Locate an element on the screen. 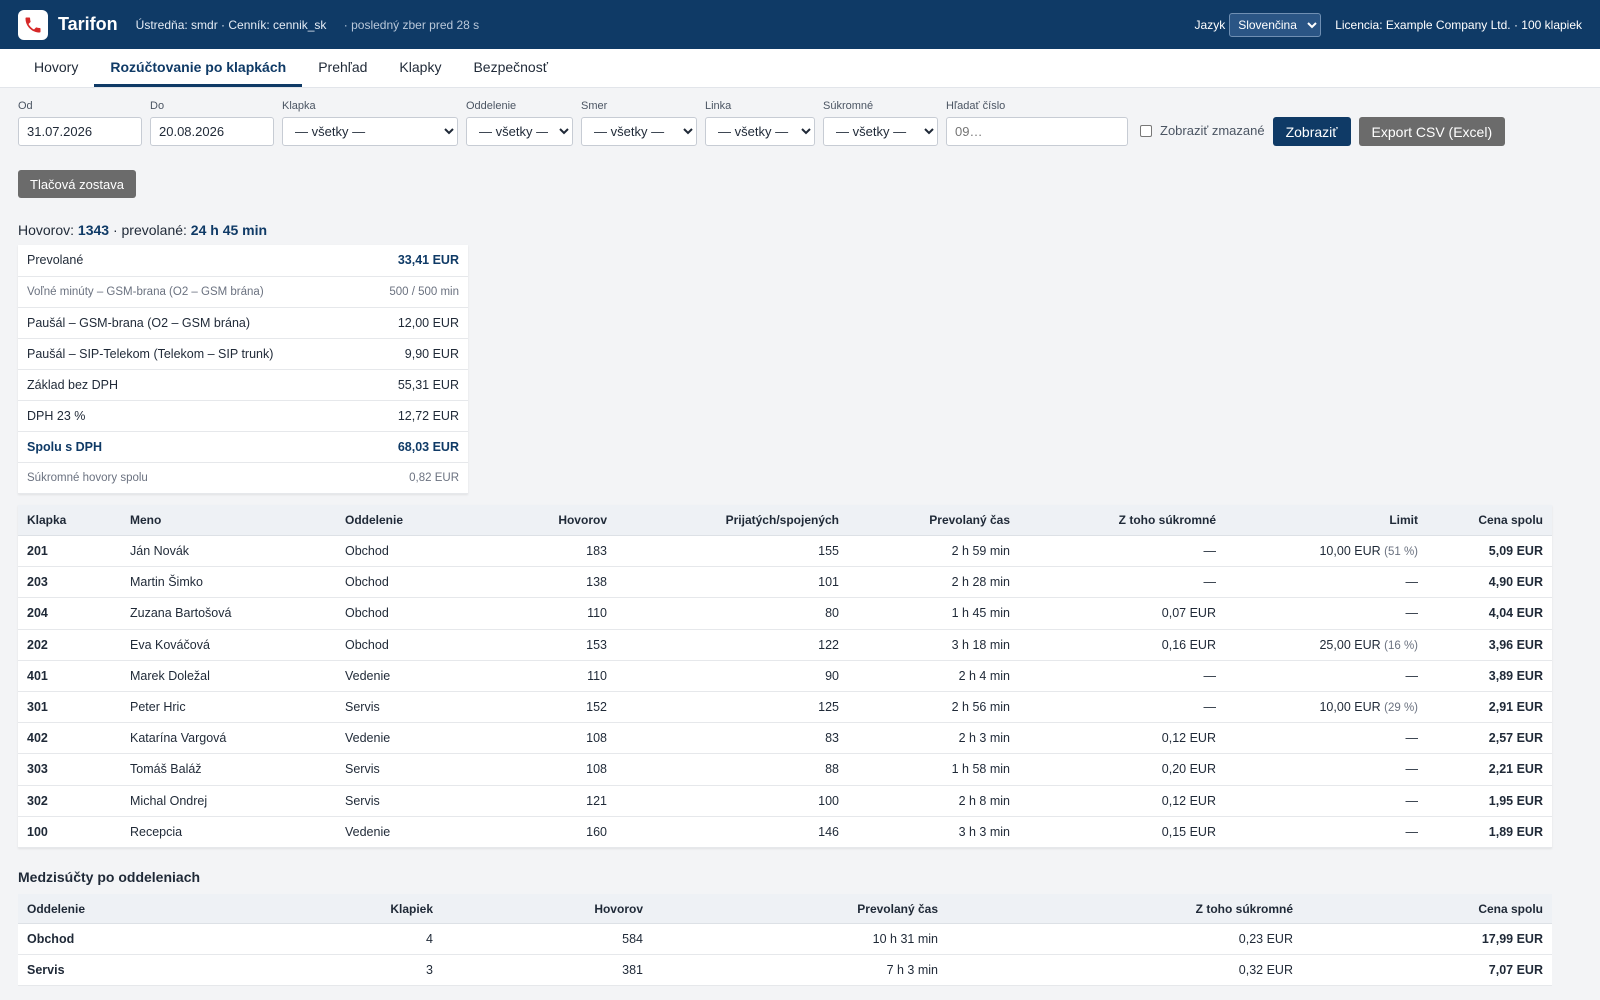  tab-extensions: Klapky is located at coordinates (420, 68).